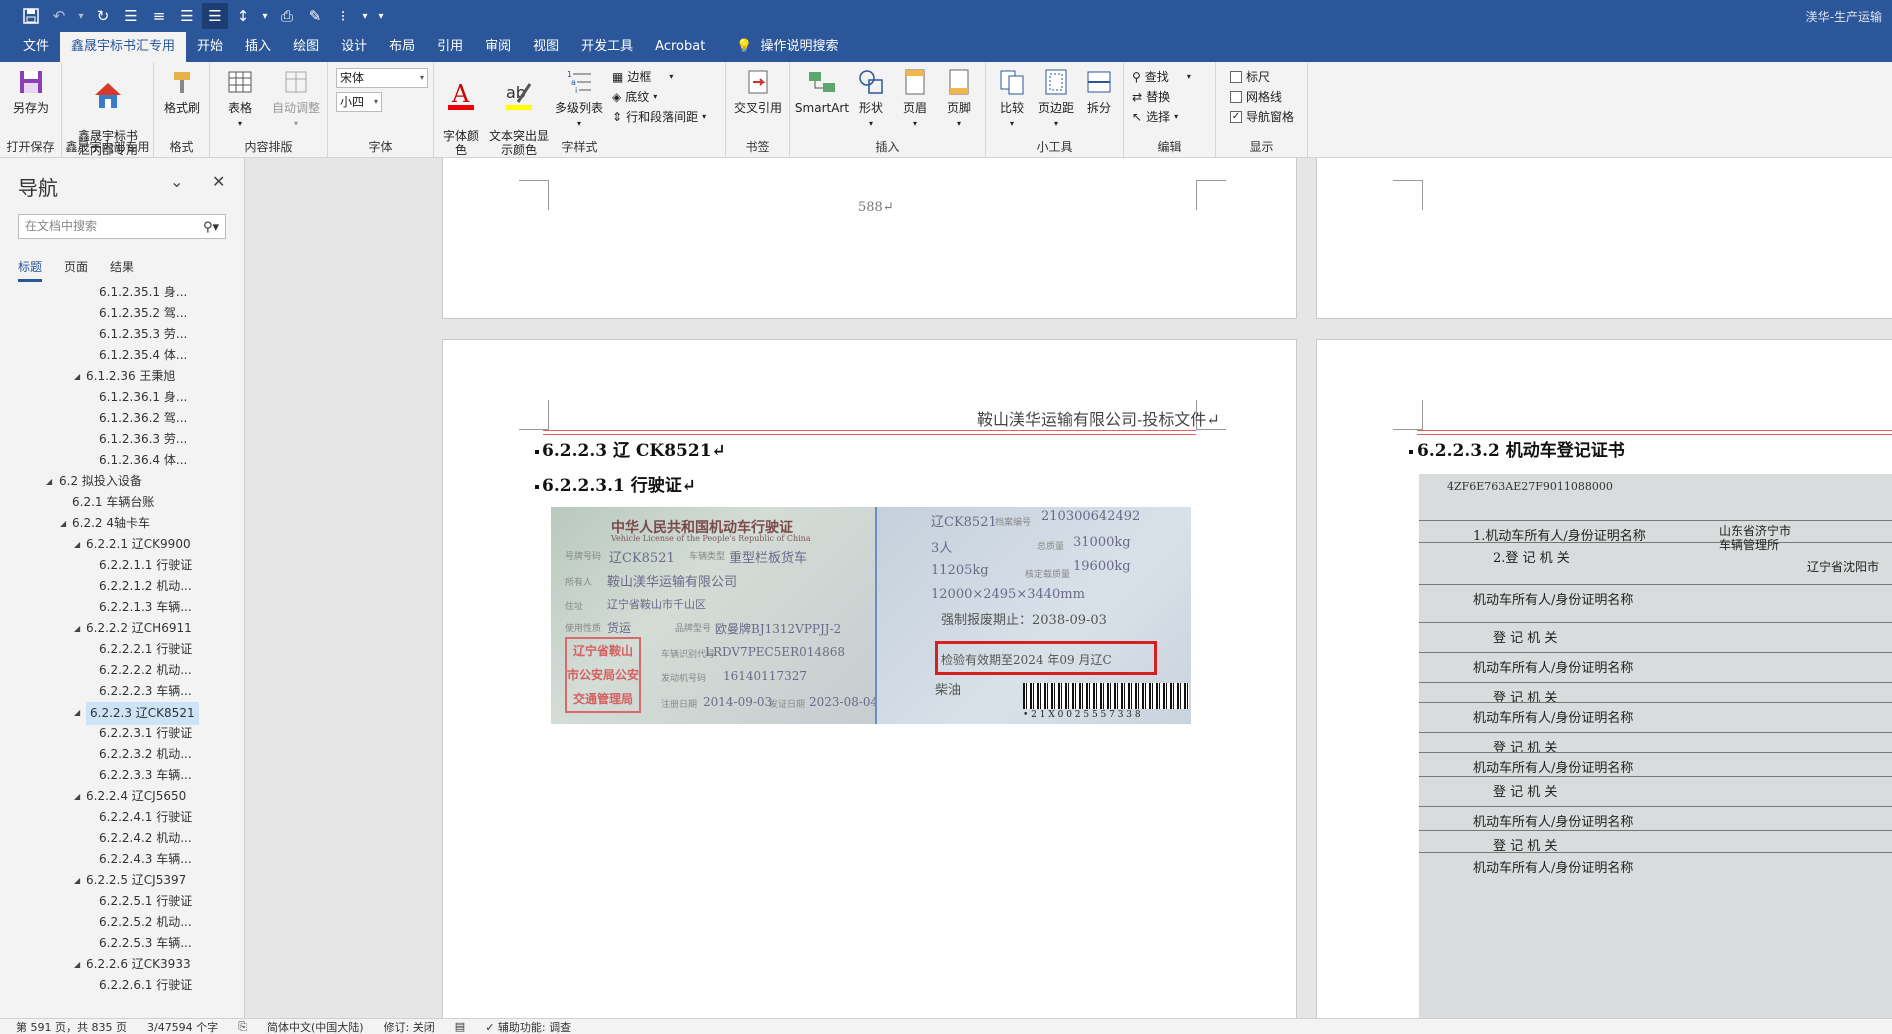 The height and width of the screenshot is (1034, 1892). Describe the element at coordinates (240, 98) in the screenshot. I see `table-button: 表格 ▾` at that location.